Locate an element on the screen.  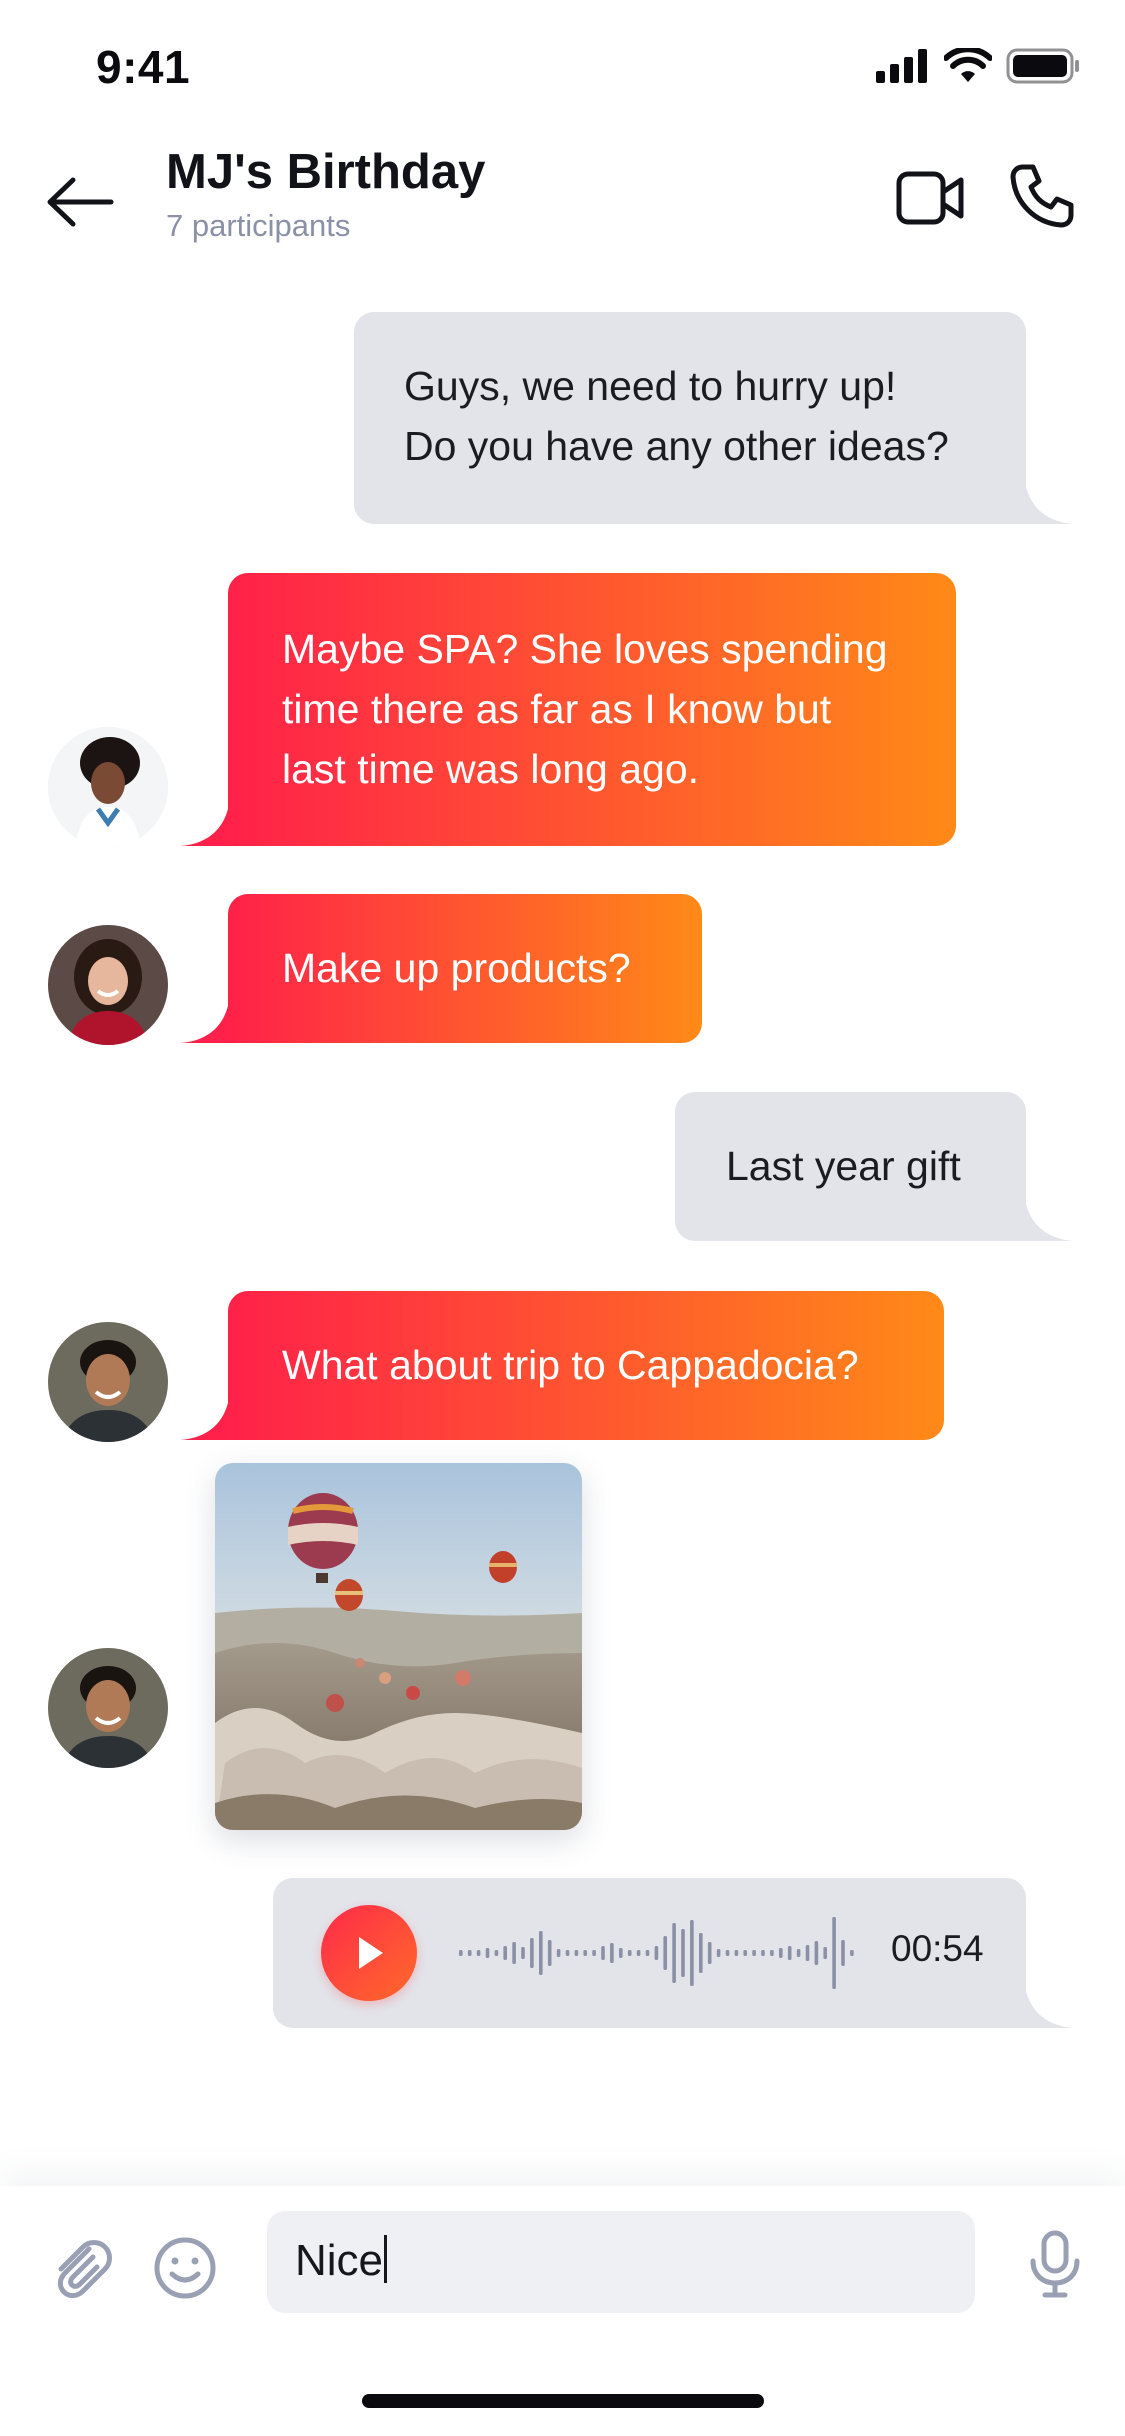
voice-message: 00:54 is located at coordinates (649, 1953).